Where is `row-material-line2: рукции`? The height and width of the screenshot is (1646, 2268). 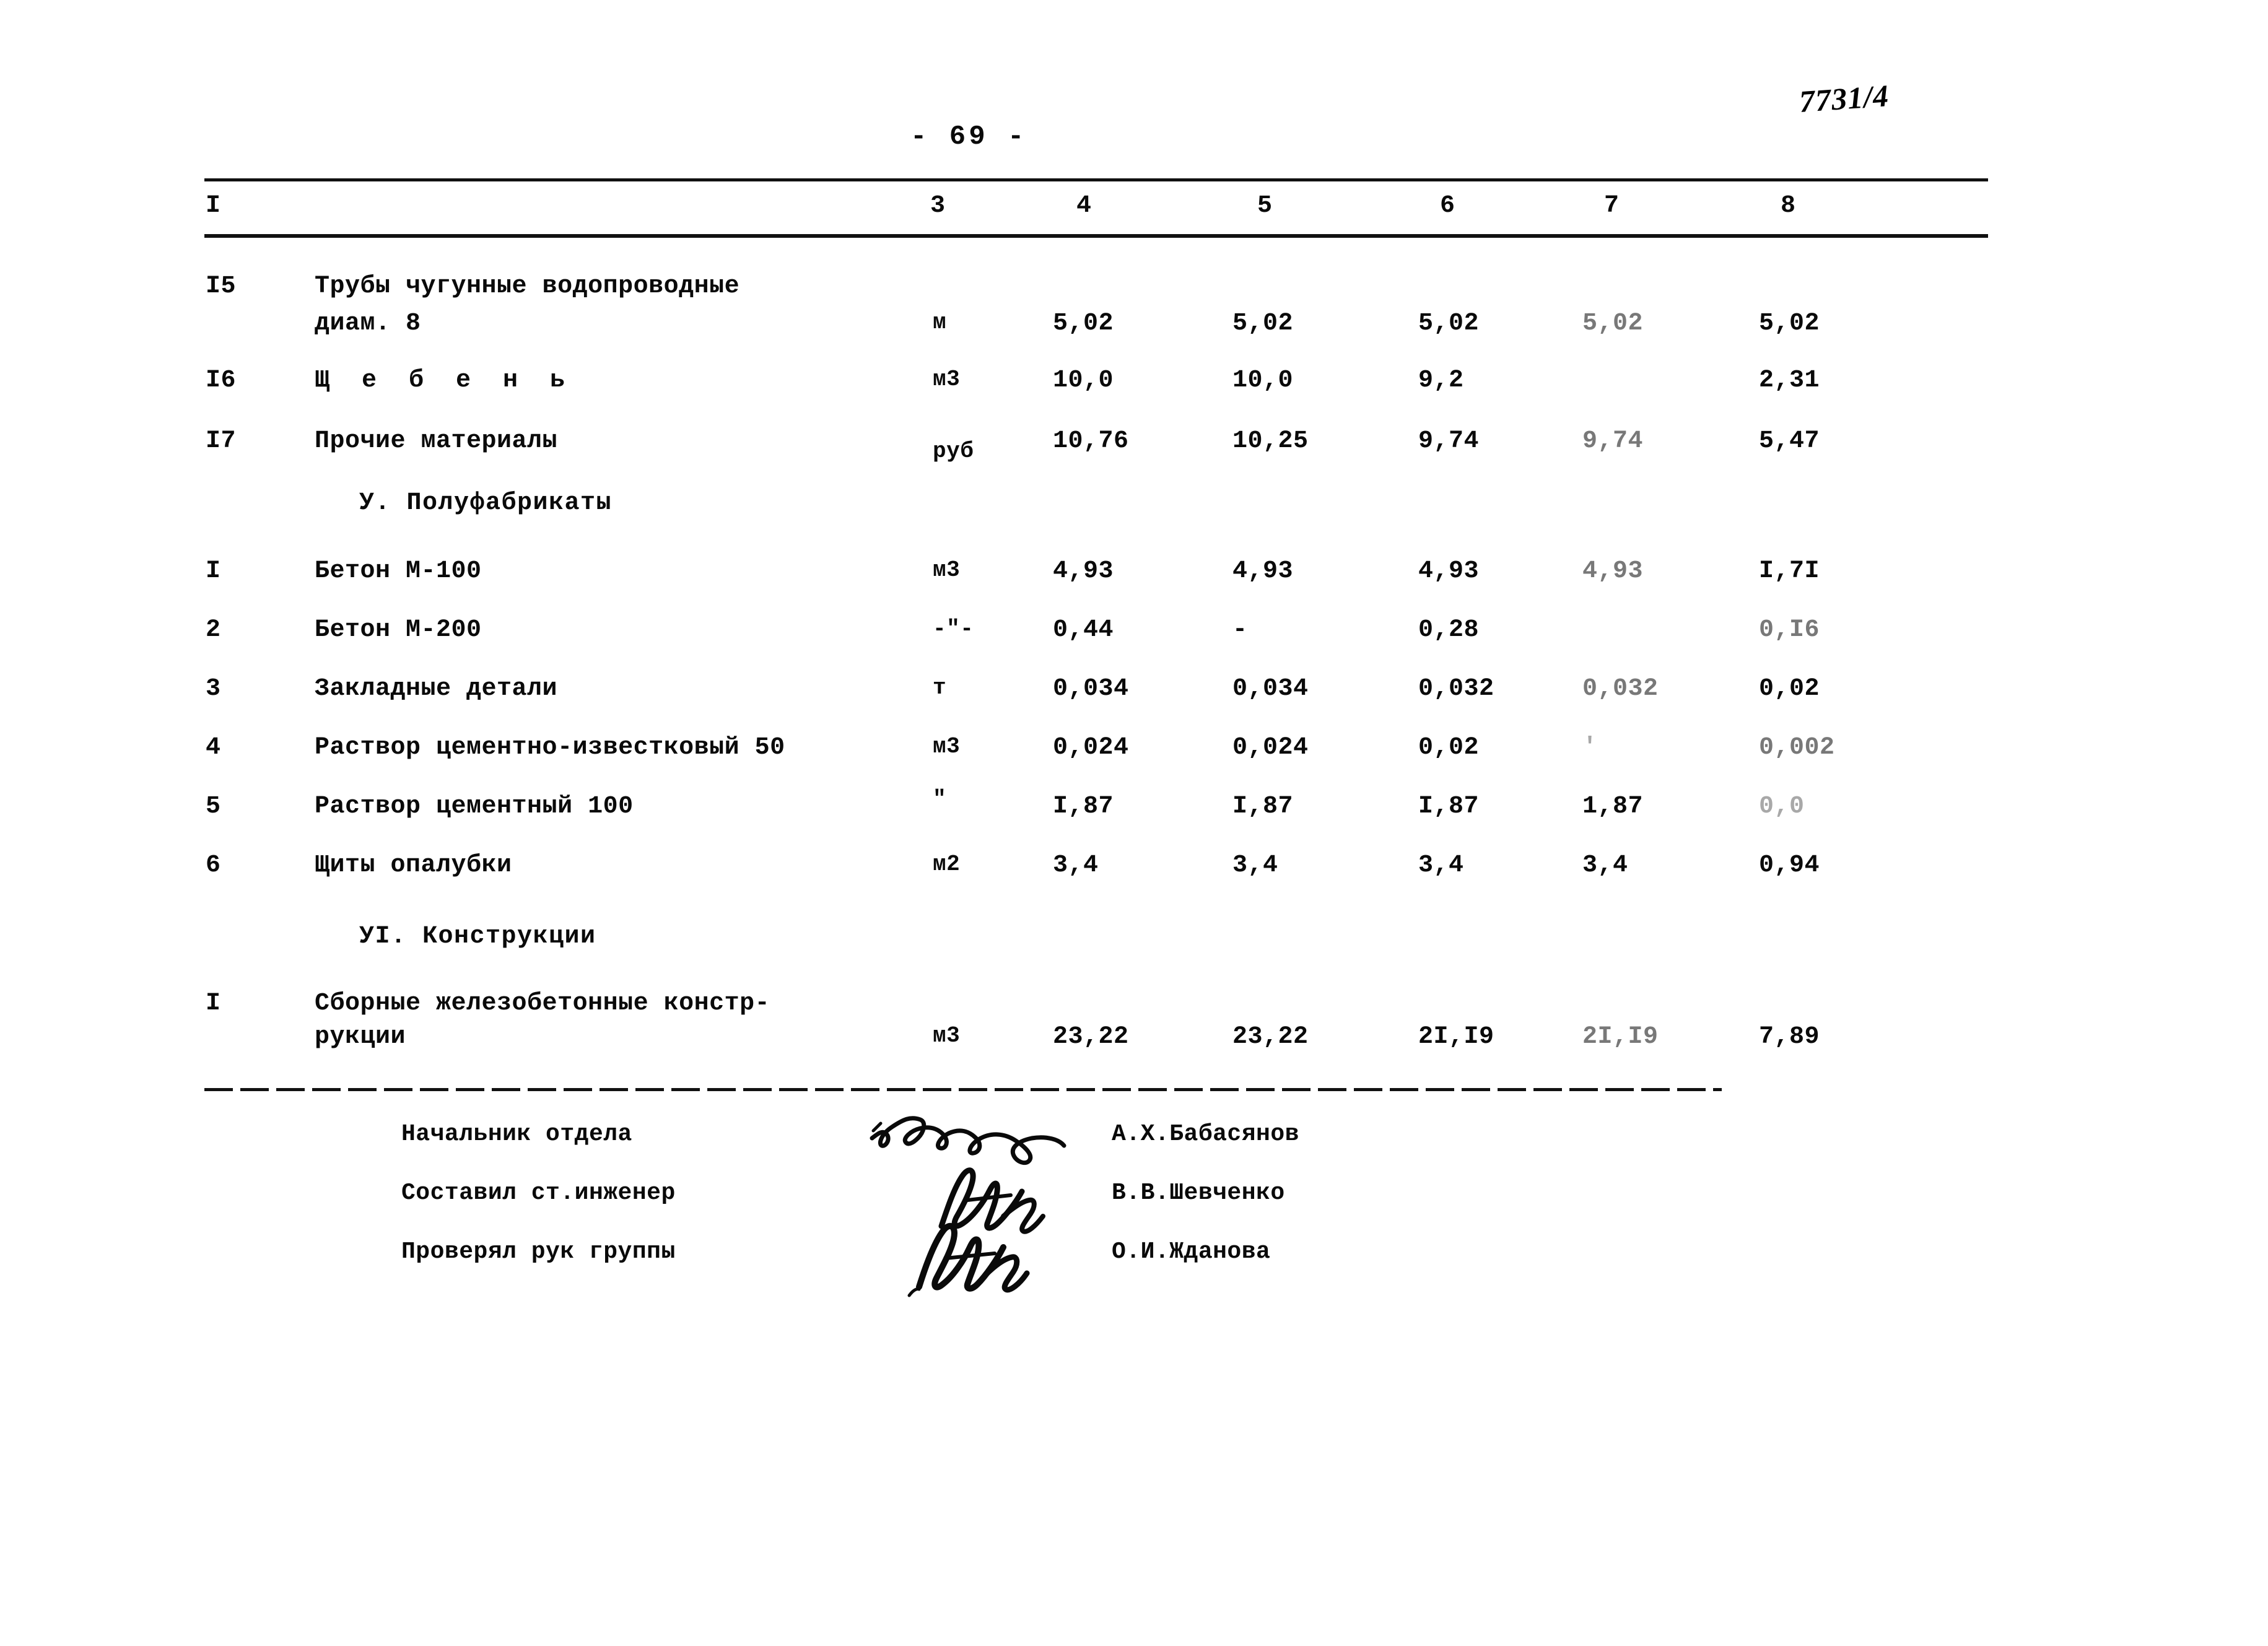 row-material-line2: рукции is located at coordinates (360, 1037).